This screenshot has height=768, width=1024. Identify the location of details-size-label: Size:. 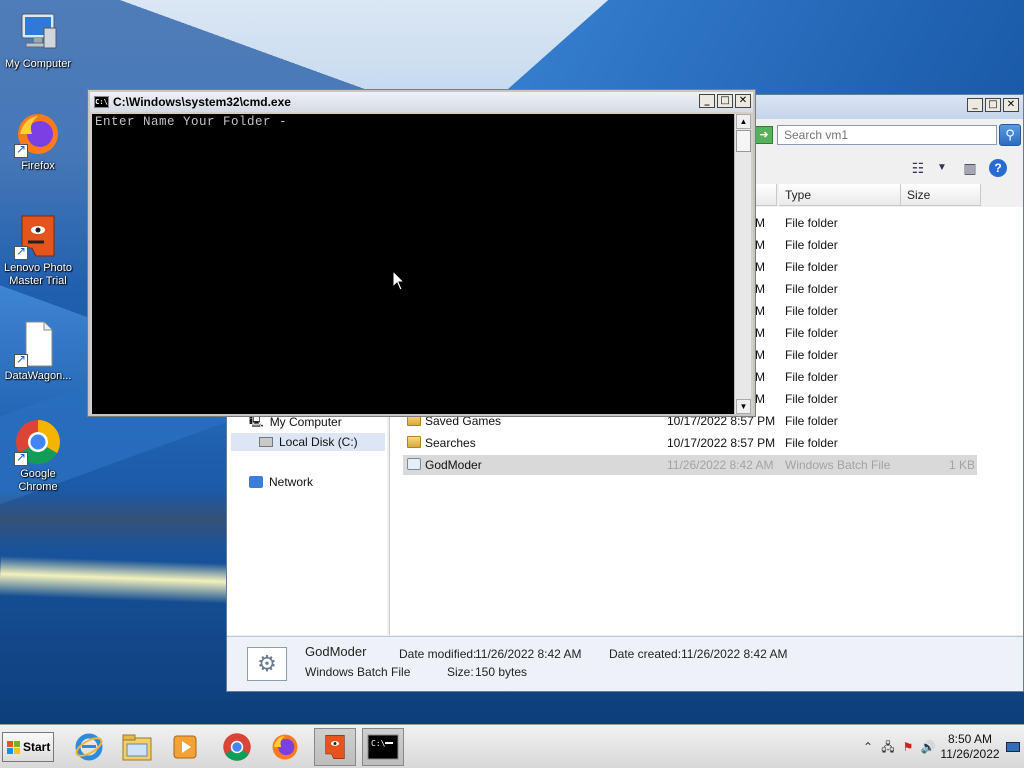
(460, 672).